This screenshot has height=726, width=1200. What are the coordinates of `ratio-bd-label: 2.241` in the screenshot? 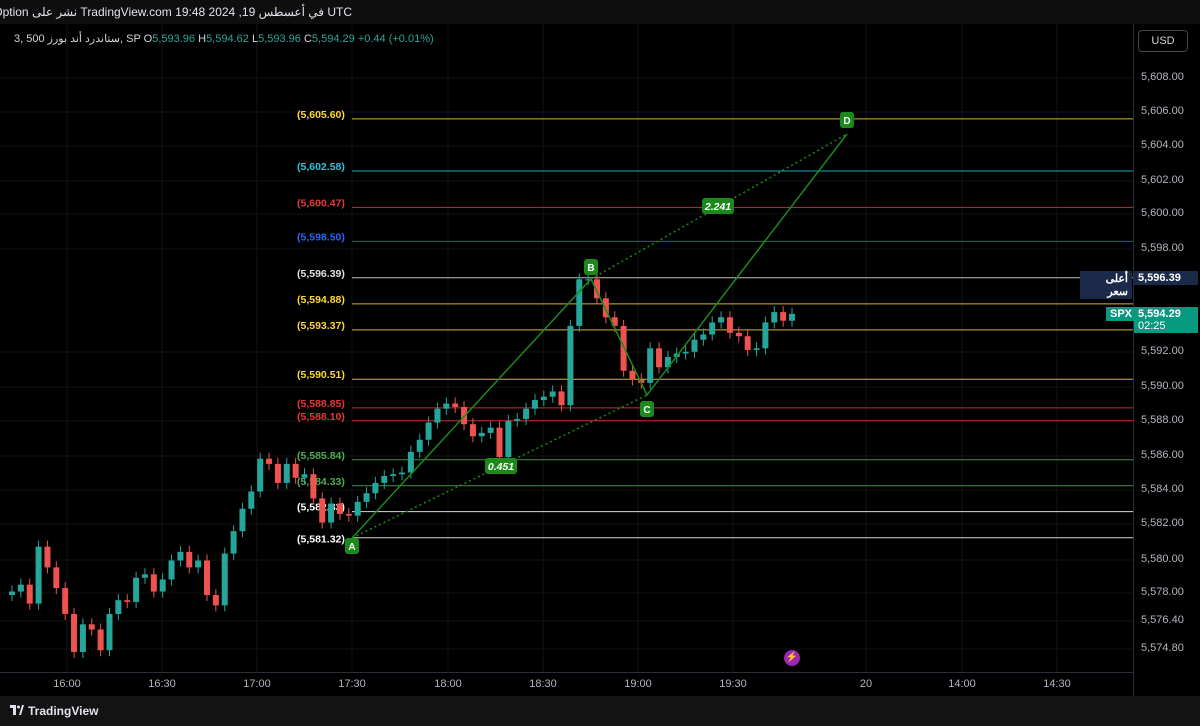 It's located at (717, 207).